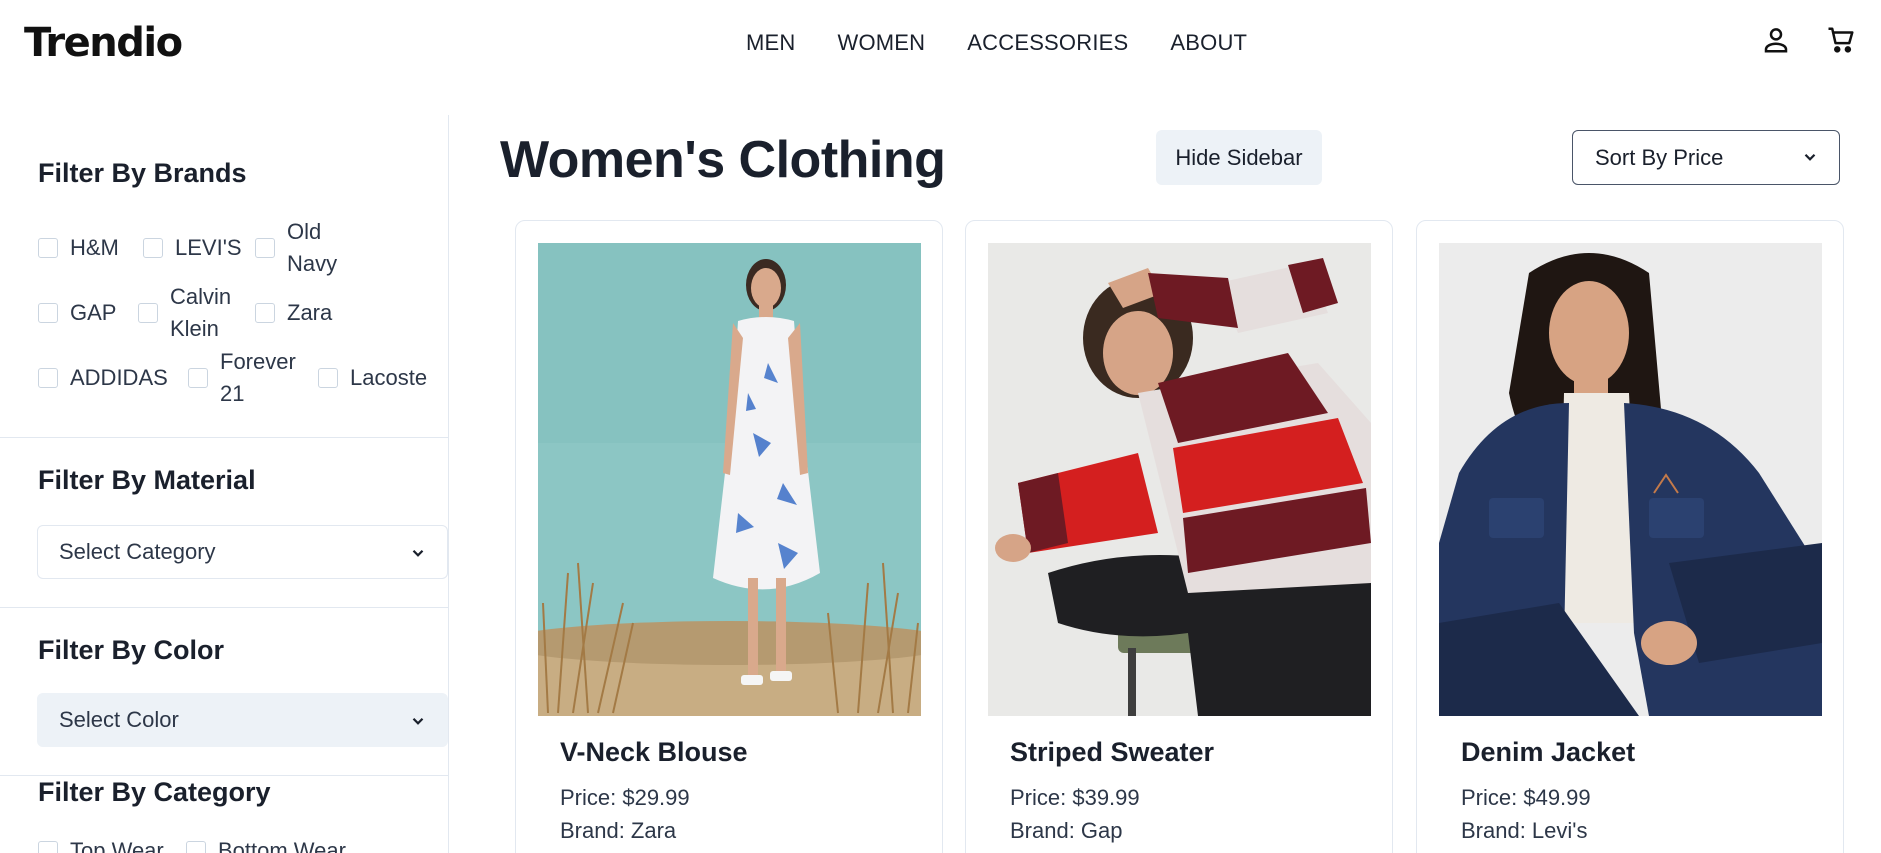  I want to click on product-price: Price: $29.99, so click(625, 797).